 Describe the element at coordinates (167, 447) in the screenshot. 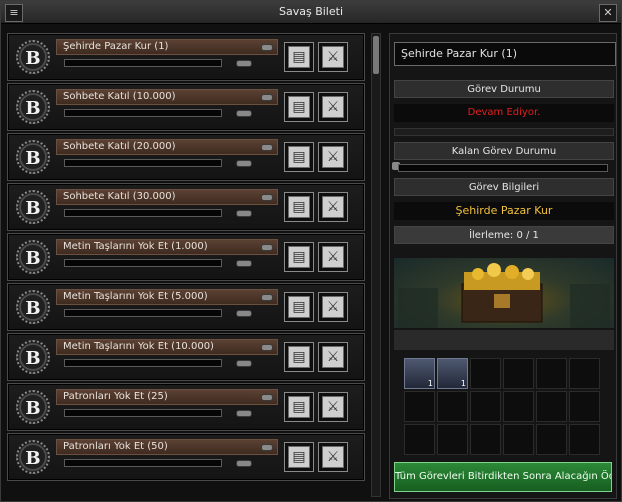

I see `quest-name-bar: Patronları Yok Et (50)` at that location.